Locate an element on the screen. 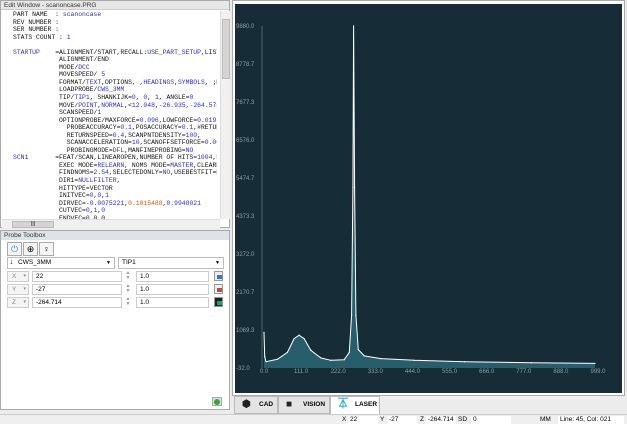 The image size is (627, 424). tab-laser: ⏄ LASER is located at coordinates (355, 405).